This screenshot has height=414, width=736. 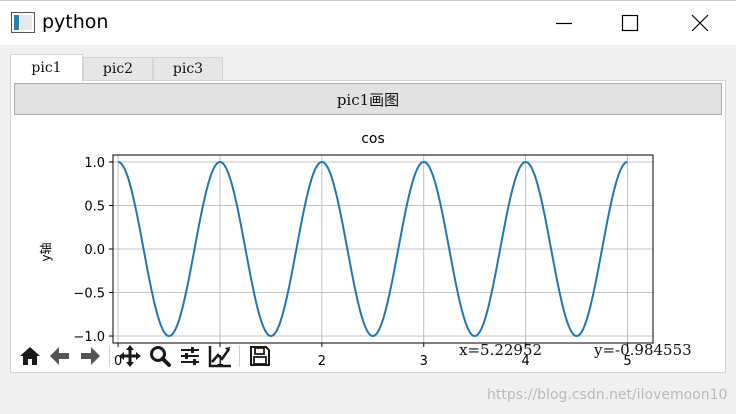 What do you see at coordinates (424, 361) in the screenshot?
I see `x-tick-label: 3` at bounding box center [424, 361].